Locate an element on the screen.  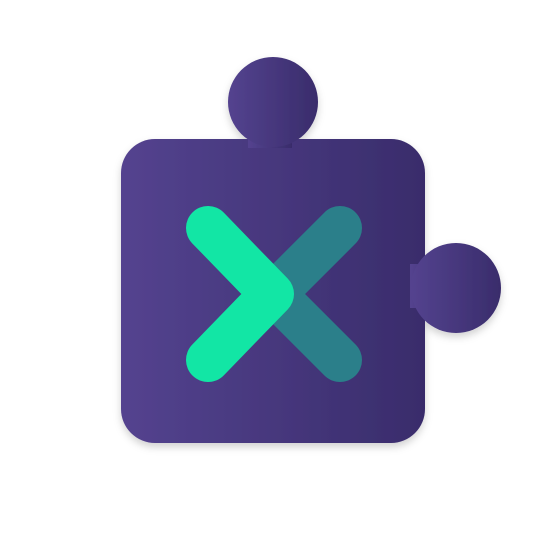
puzzle-right-tab is located at coordinates (456, 288).